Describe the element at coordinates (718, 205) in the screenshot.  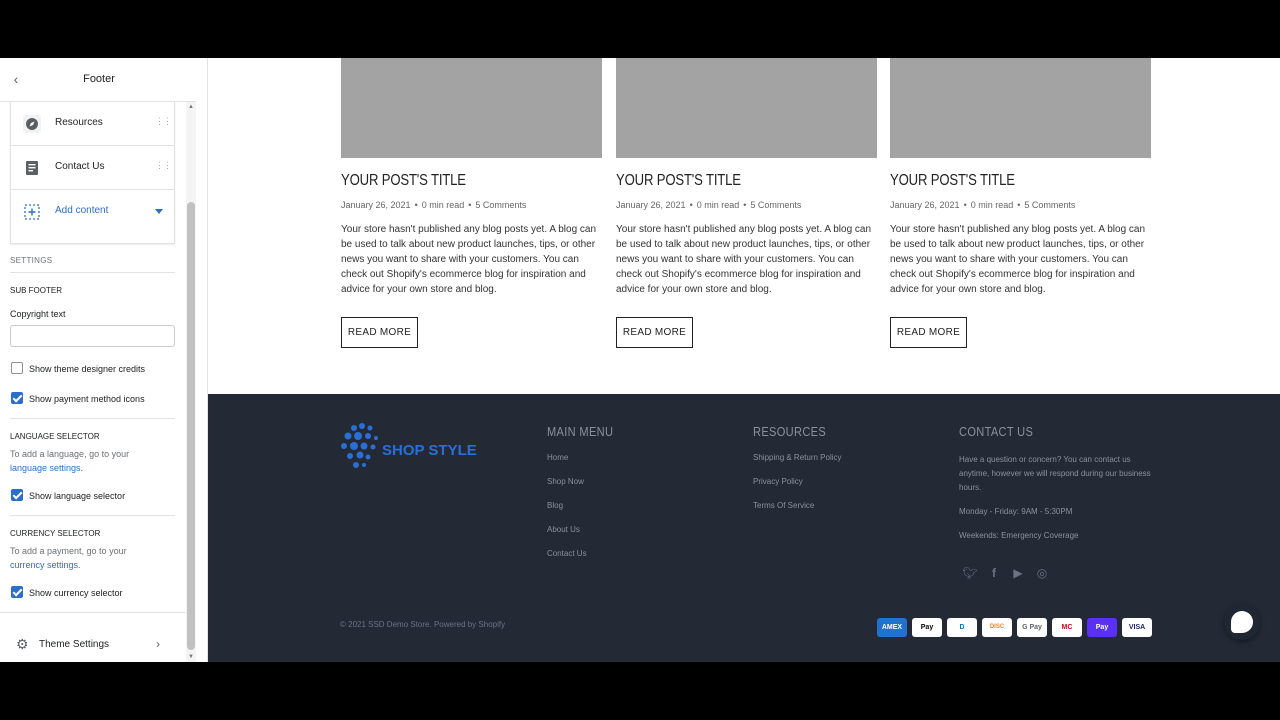
I see `post-read-time: 0 min read` at that location.